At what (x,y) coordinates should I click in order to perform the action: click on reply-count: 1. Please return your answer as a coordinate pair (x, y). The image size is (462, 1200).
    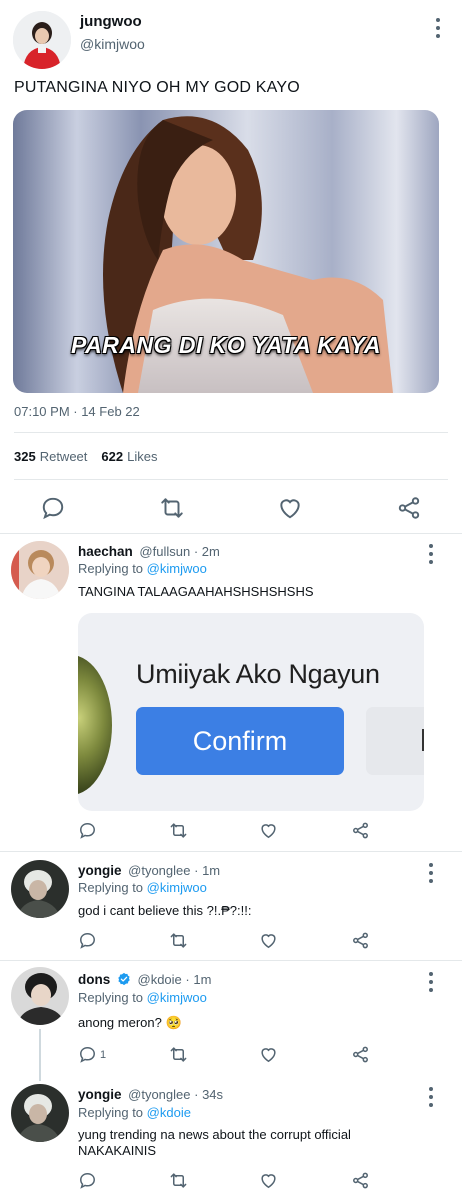
    Looking at the image, I should click on (103, 1055).